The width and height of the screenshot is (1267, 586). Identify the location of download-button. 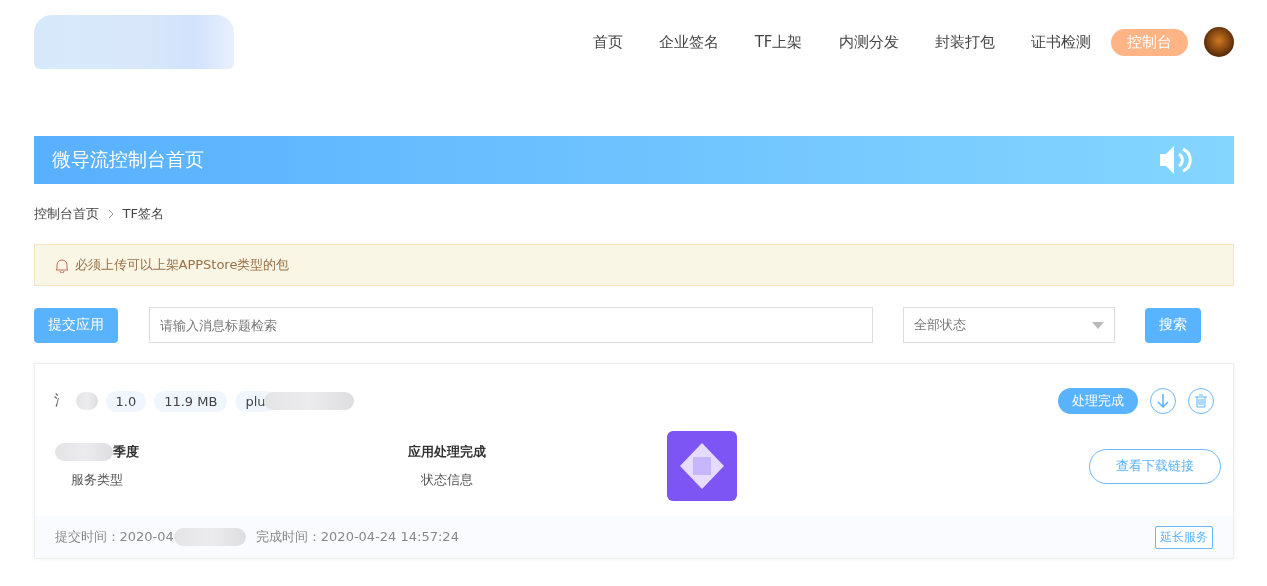
(1162, 401).